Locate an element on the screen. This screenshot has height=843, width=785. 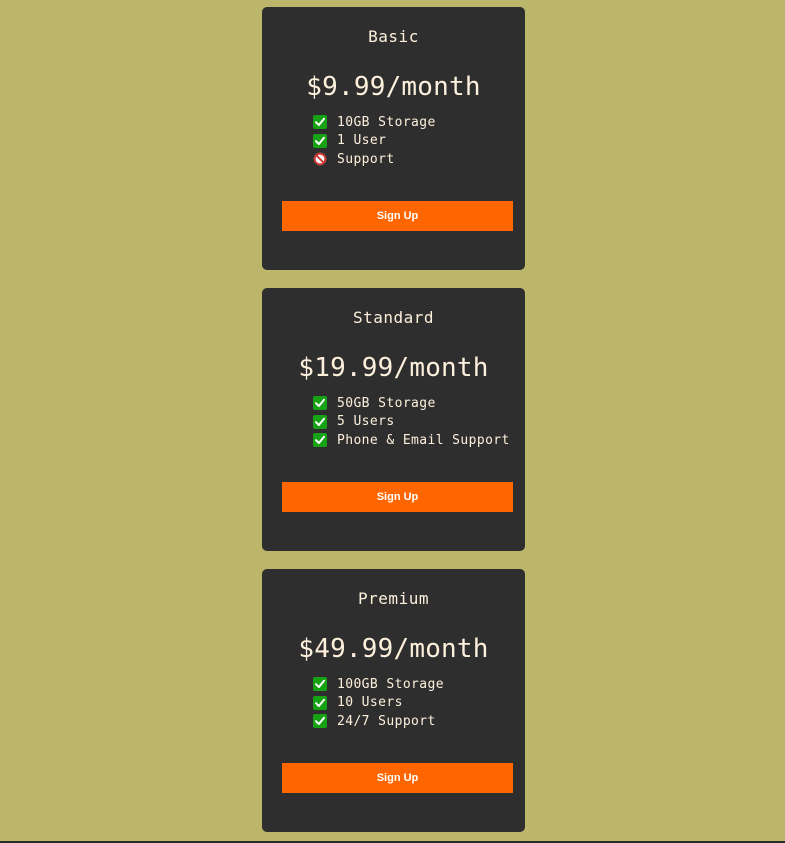
feature-item: 1 User is located at coordinates (419, 141).